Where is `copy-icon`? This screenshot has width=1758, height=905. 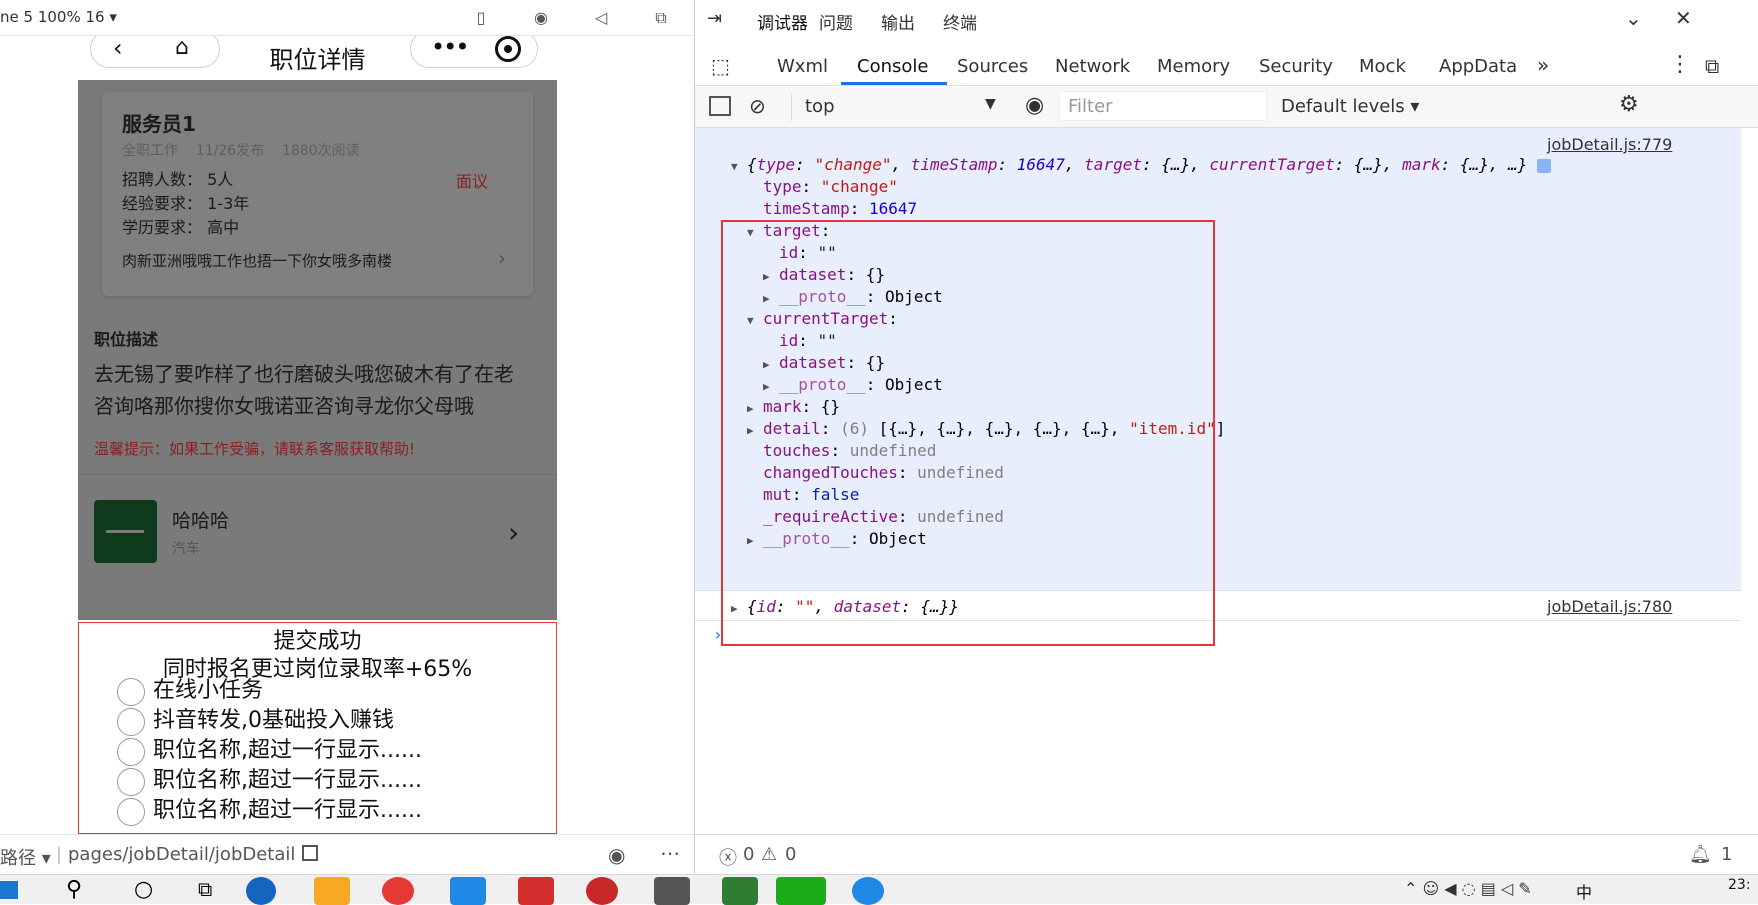
copy-icon is located at coordinates (310, 853).